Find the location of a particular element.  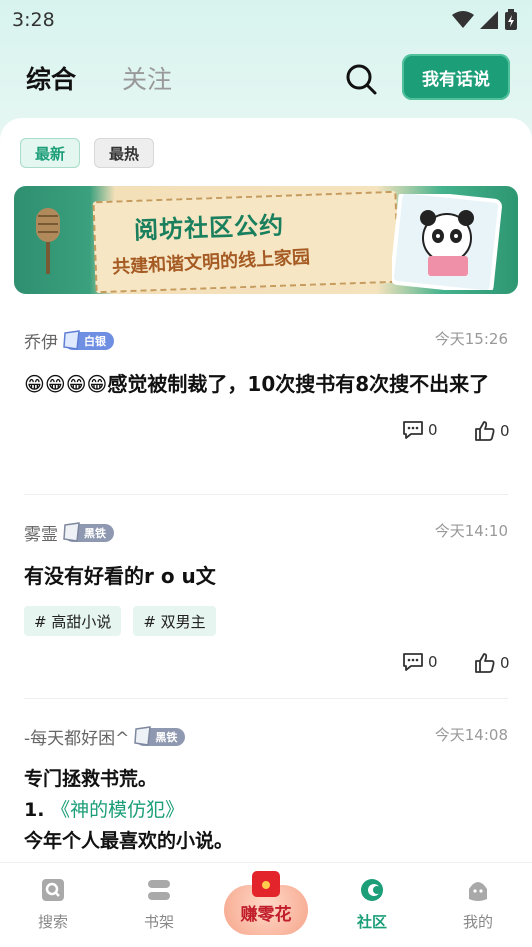

post-content: 专门拯救书荒。 1. 《神的模仿犯》 今年个人最喜欢的小说。 is located at coordinates (266, 810).